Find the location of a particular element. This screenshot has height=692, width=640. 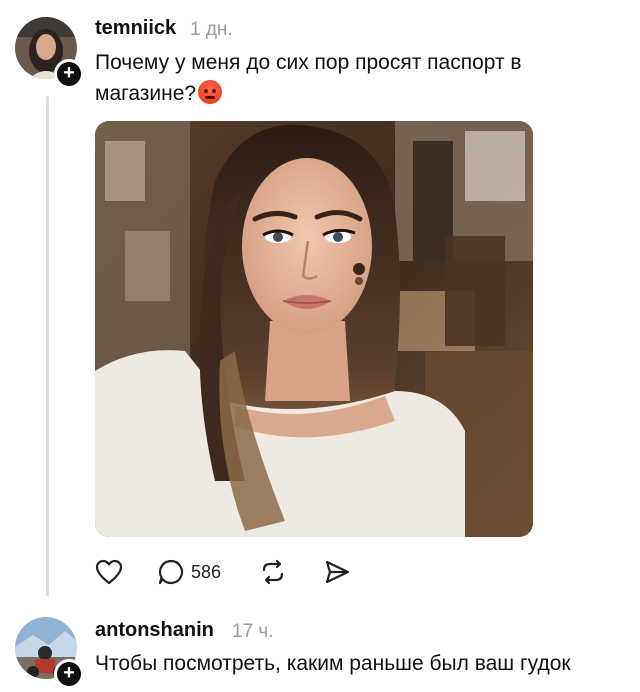

repost-icon is located at coordinates (273, 572).